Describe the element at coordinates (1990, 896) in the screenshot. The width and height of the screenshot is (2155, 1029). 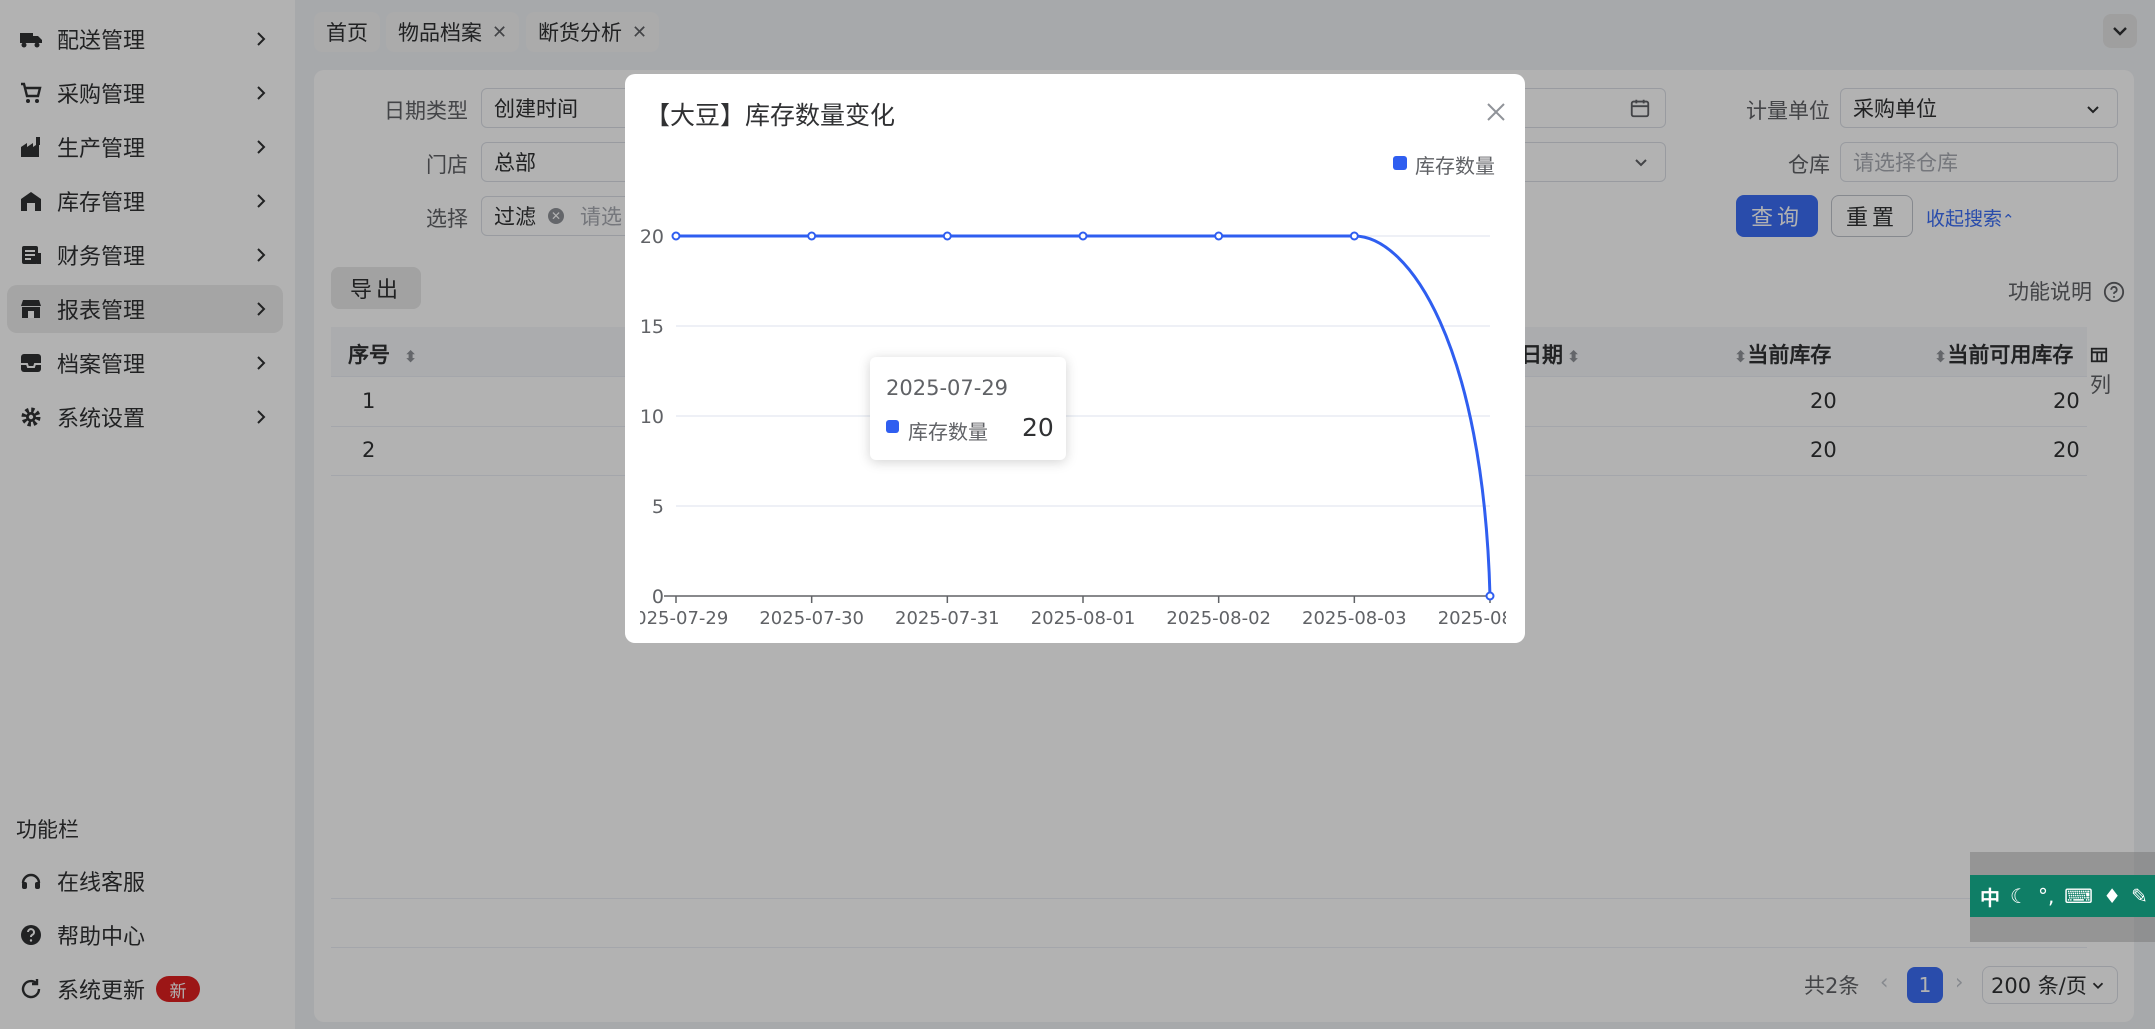
I see `ime-lang-indicator: 中` at that location.